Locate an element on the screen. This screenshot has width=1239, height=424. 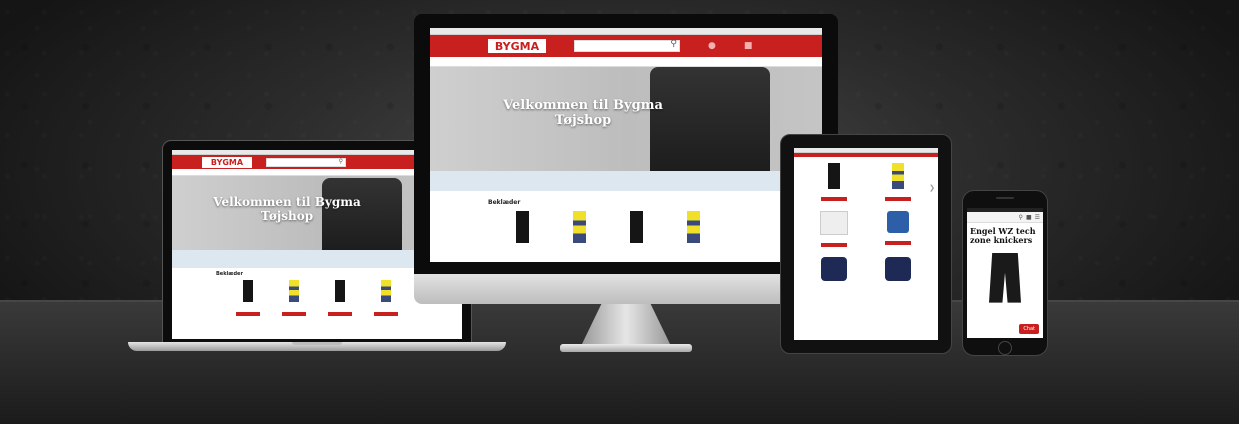
chat-button: Chat is located at coordinates (1029, 329).